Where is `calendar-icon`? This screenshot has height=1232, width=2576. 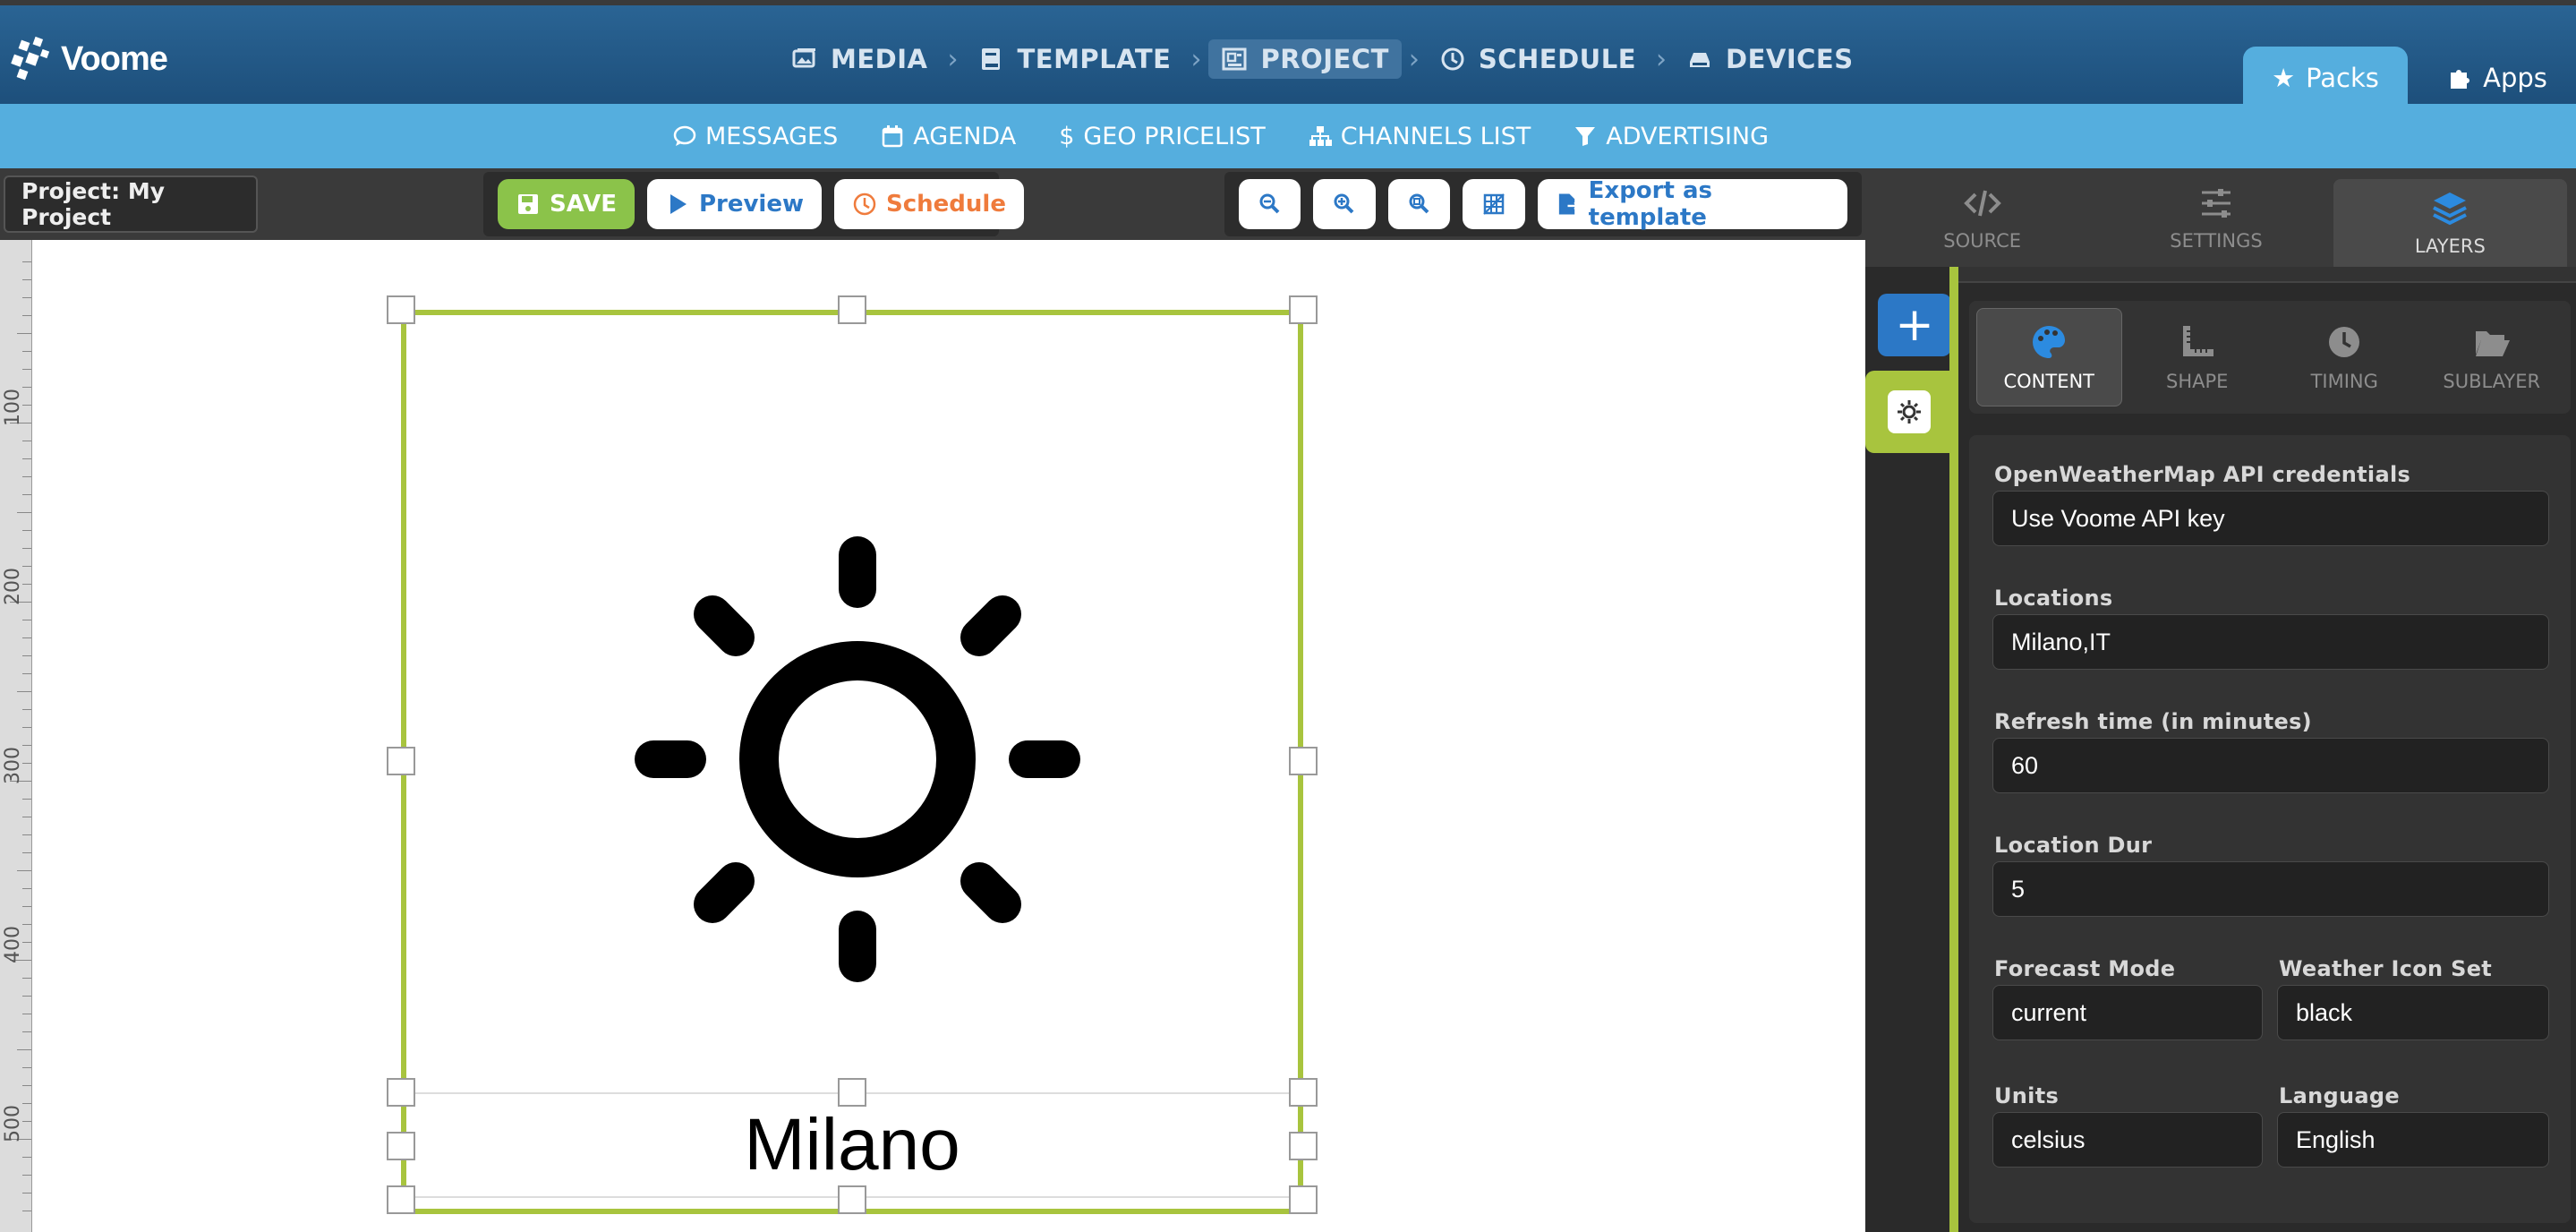 calendar-icon is located at coordinates (892, 136).